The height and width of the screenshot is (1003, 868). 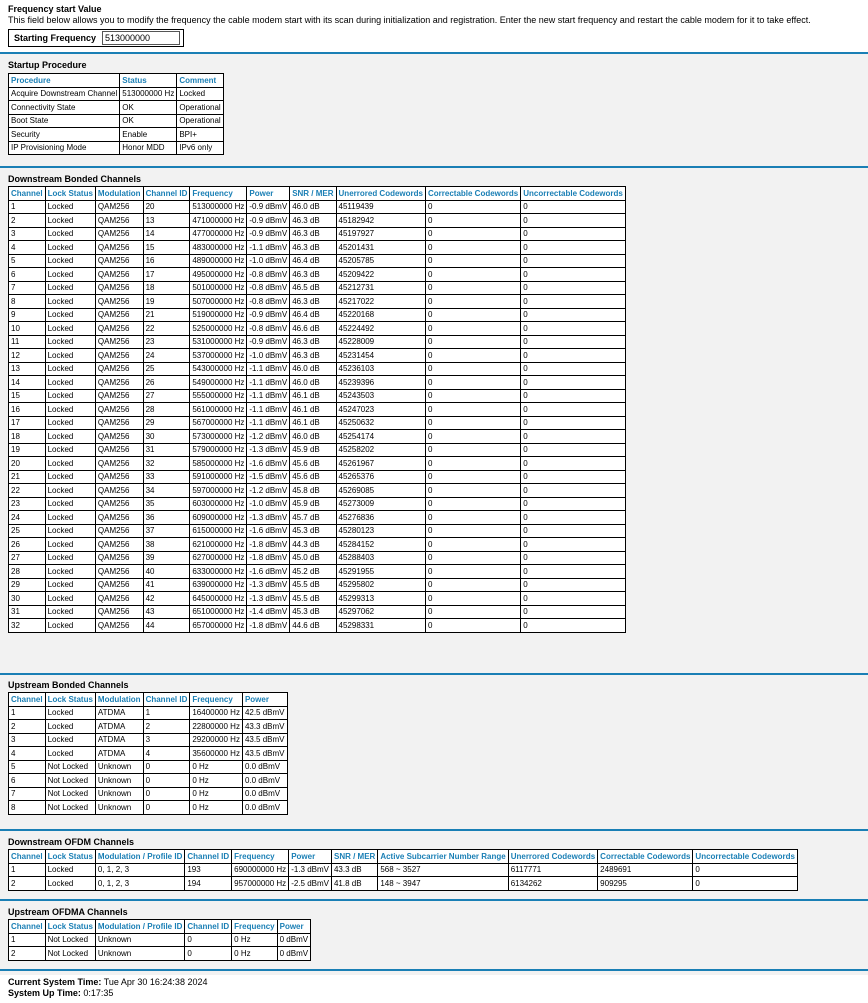 I want to click on table-cell: 477000000 Hz, so click(x=218, y=233).